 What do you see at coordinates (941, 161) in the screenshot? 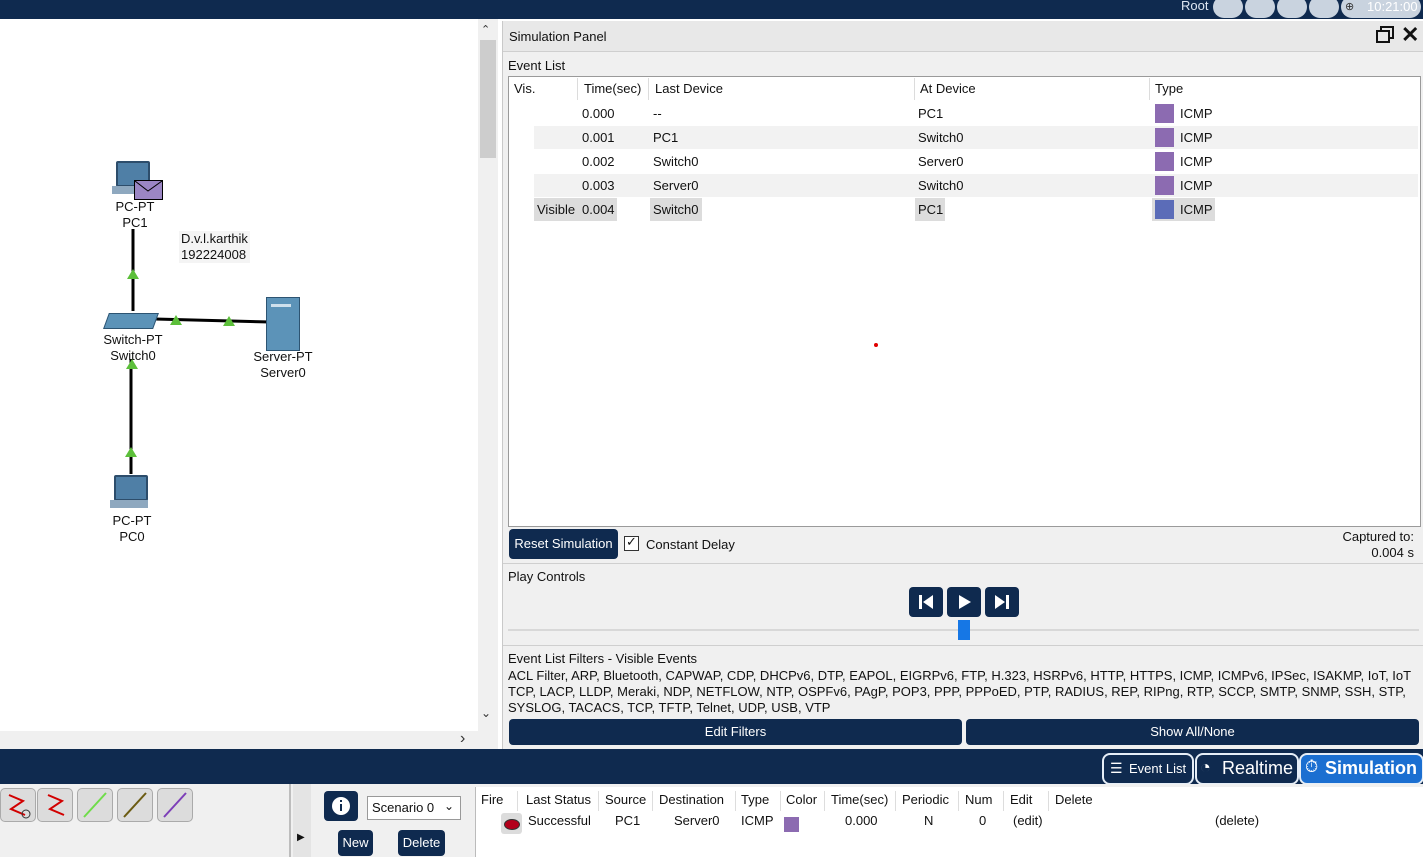
I see `event-at-device: Server0` at bounding box center [941, 161].